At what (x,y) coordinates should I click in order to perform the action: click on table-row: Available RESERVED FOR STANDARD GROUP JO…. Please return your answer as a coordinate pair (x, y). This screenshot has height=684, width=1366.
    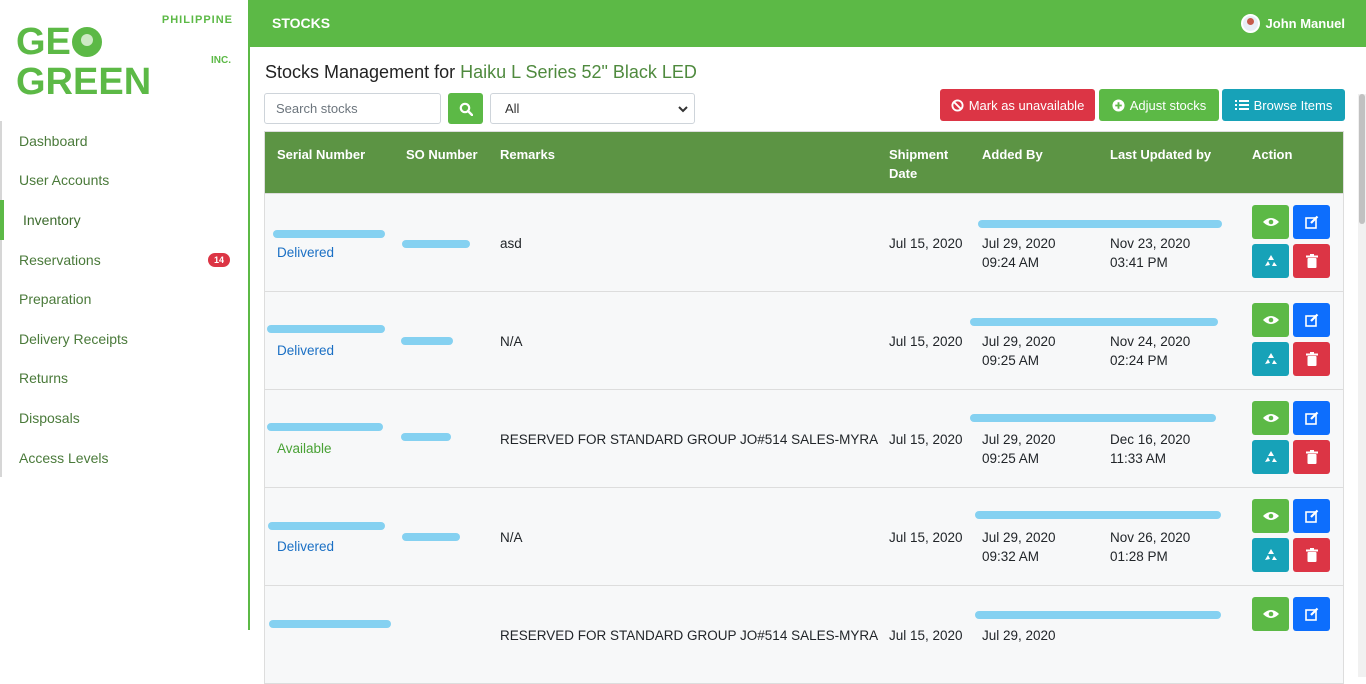
    Looking at the image, I should click on (804, 438).